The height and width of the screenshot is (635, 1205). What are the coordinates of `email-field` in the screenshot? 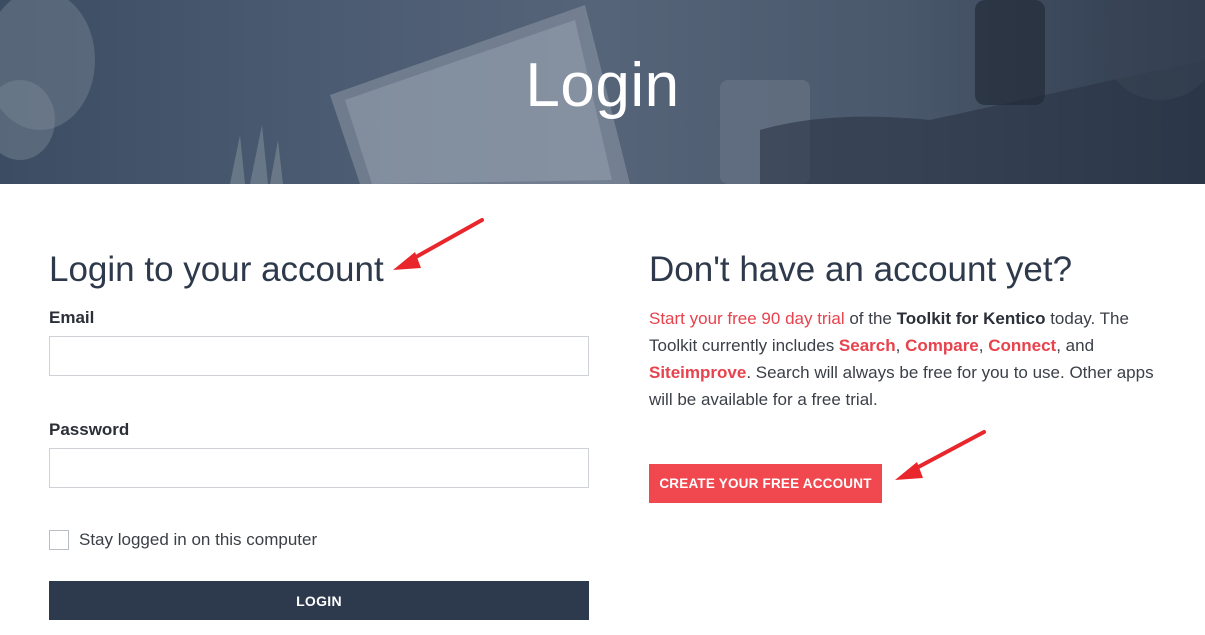 It's located at (319, 356).